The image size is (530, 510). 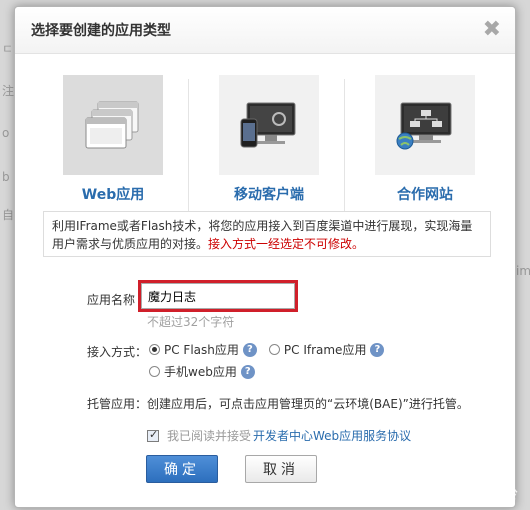 I want to click on background-text: 注, so click(x=8, y=91).